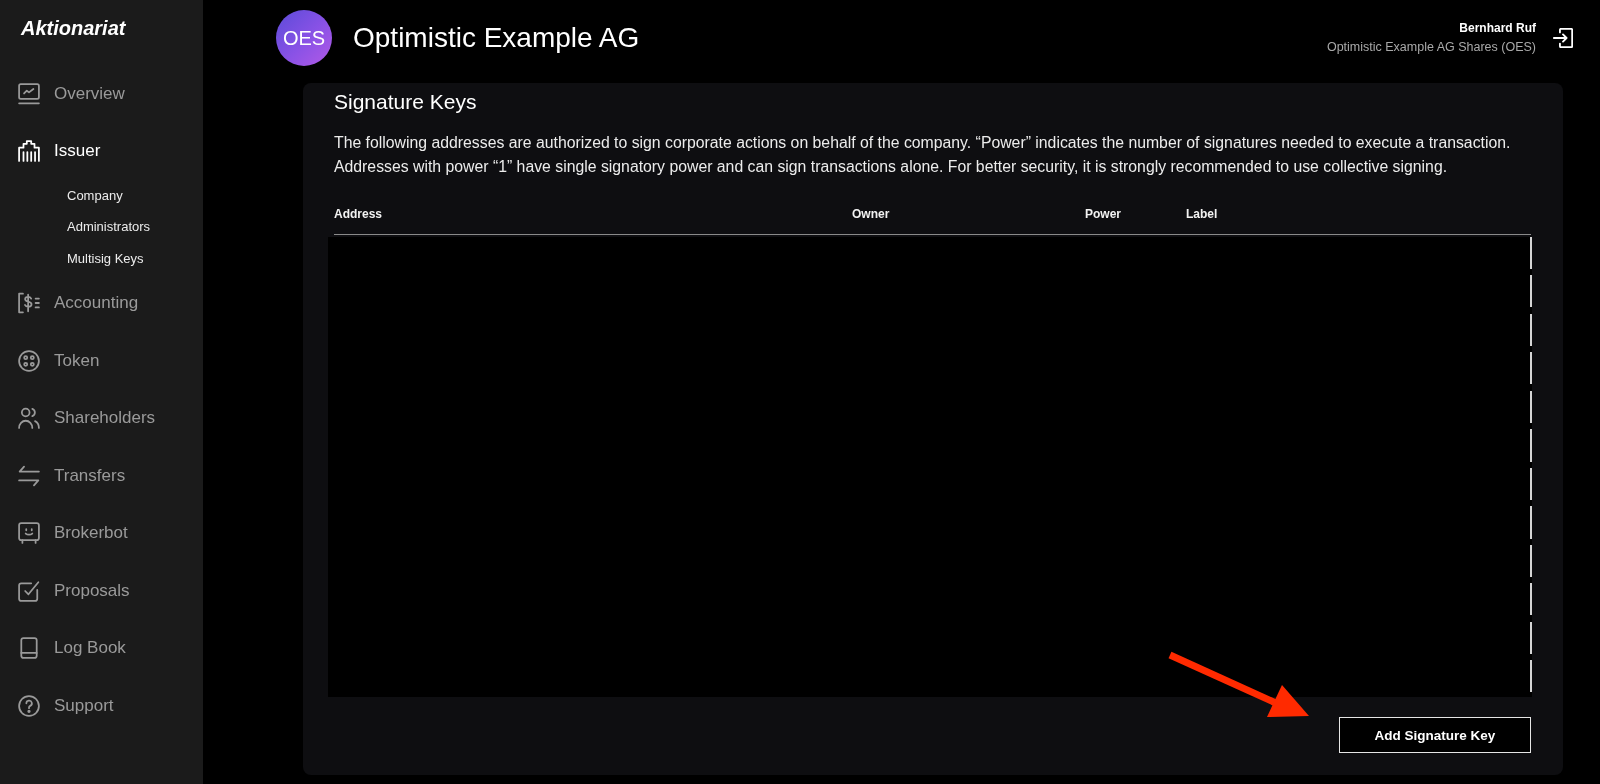 This screenshot has height=784, width=1600. What do you see at coordinates (59, 360) in the screenshot?
I see `nav-item: Token` at bounding box center [59, 360].